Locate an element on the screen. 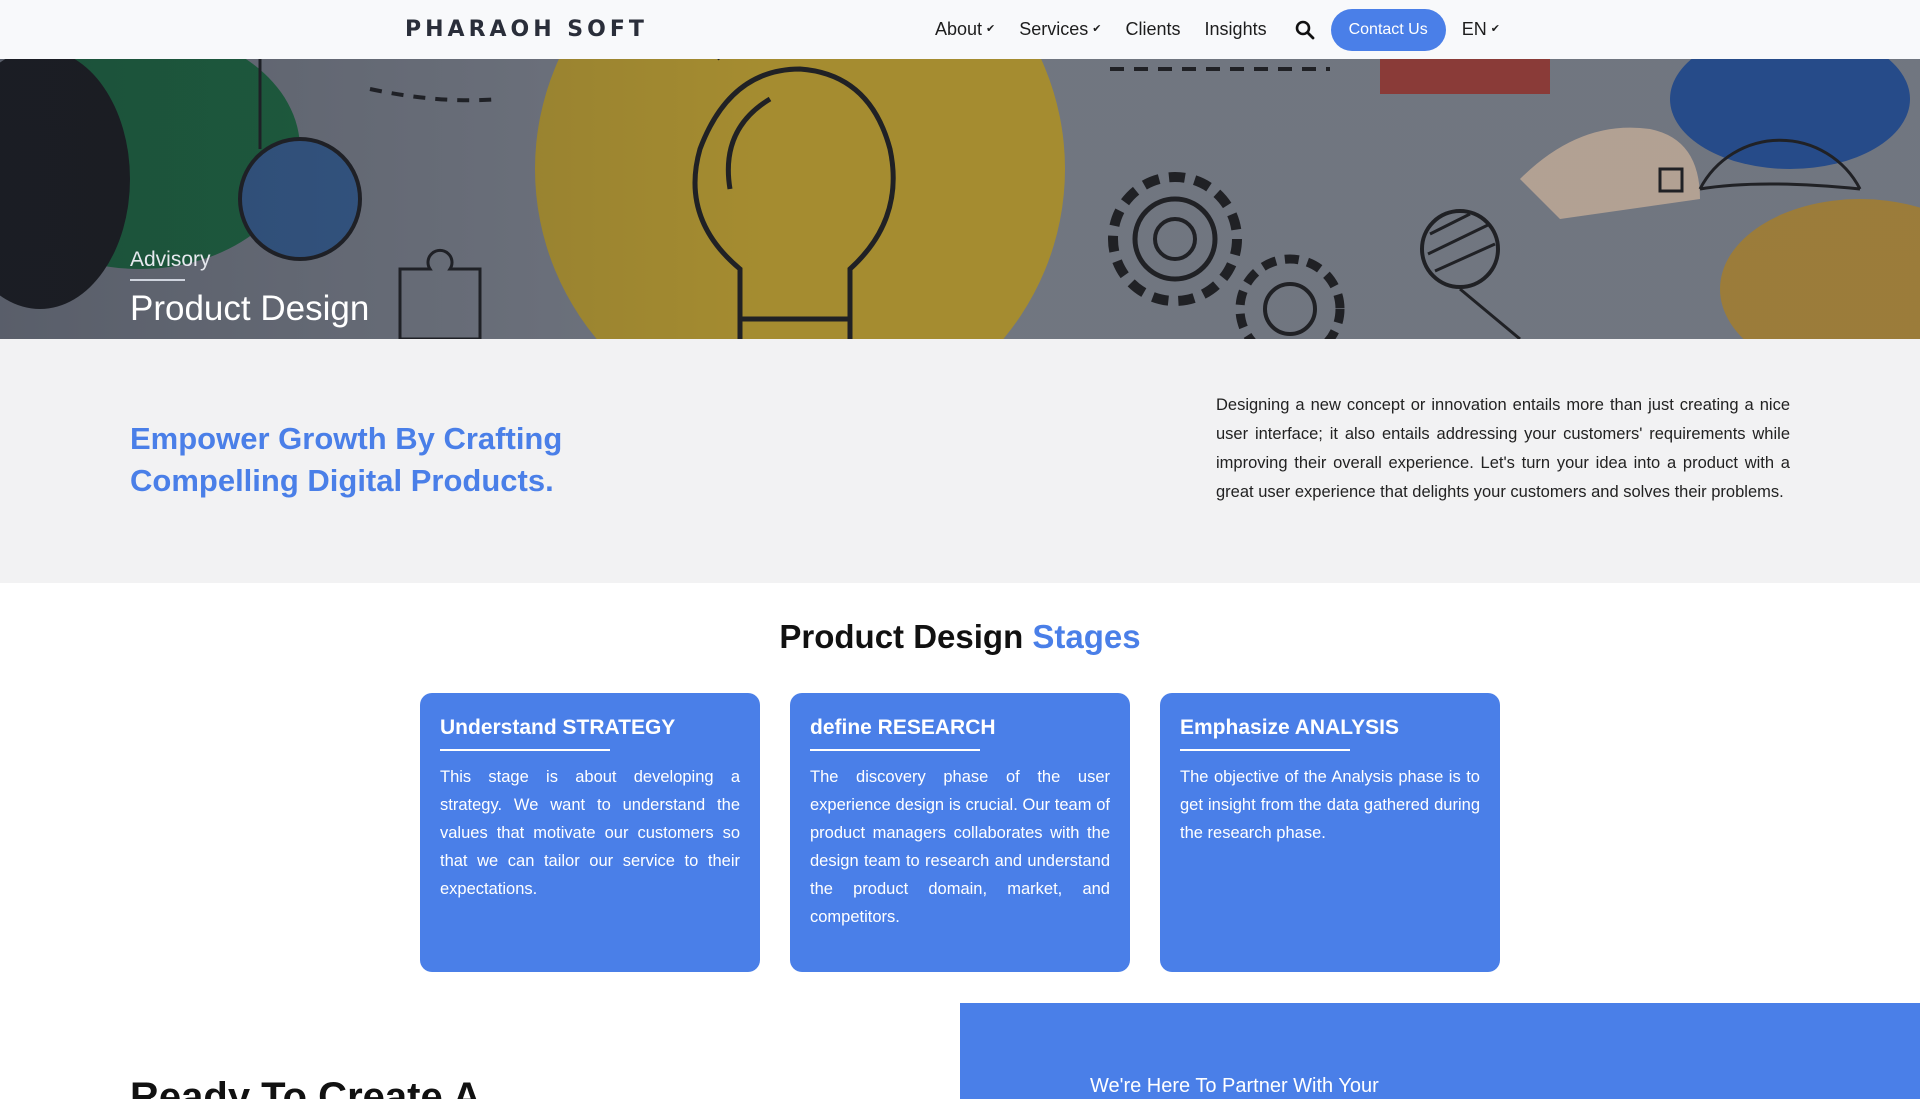  stages-title: Product Design Stages is located at coordinates (960, 637).